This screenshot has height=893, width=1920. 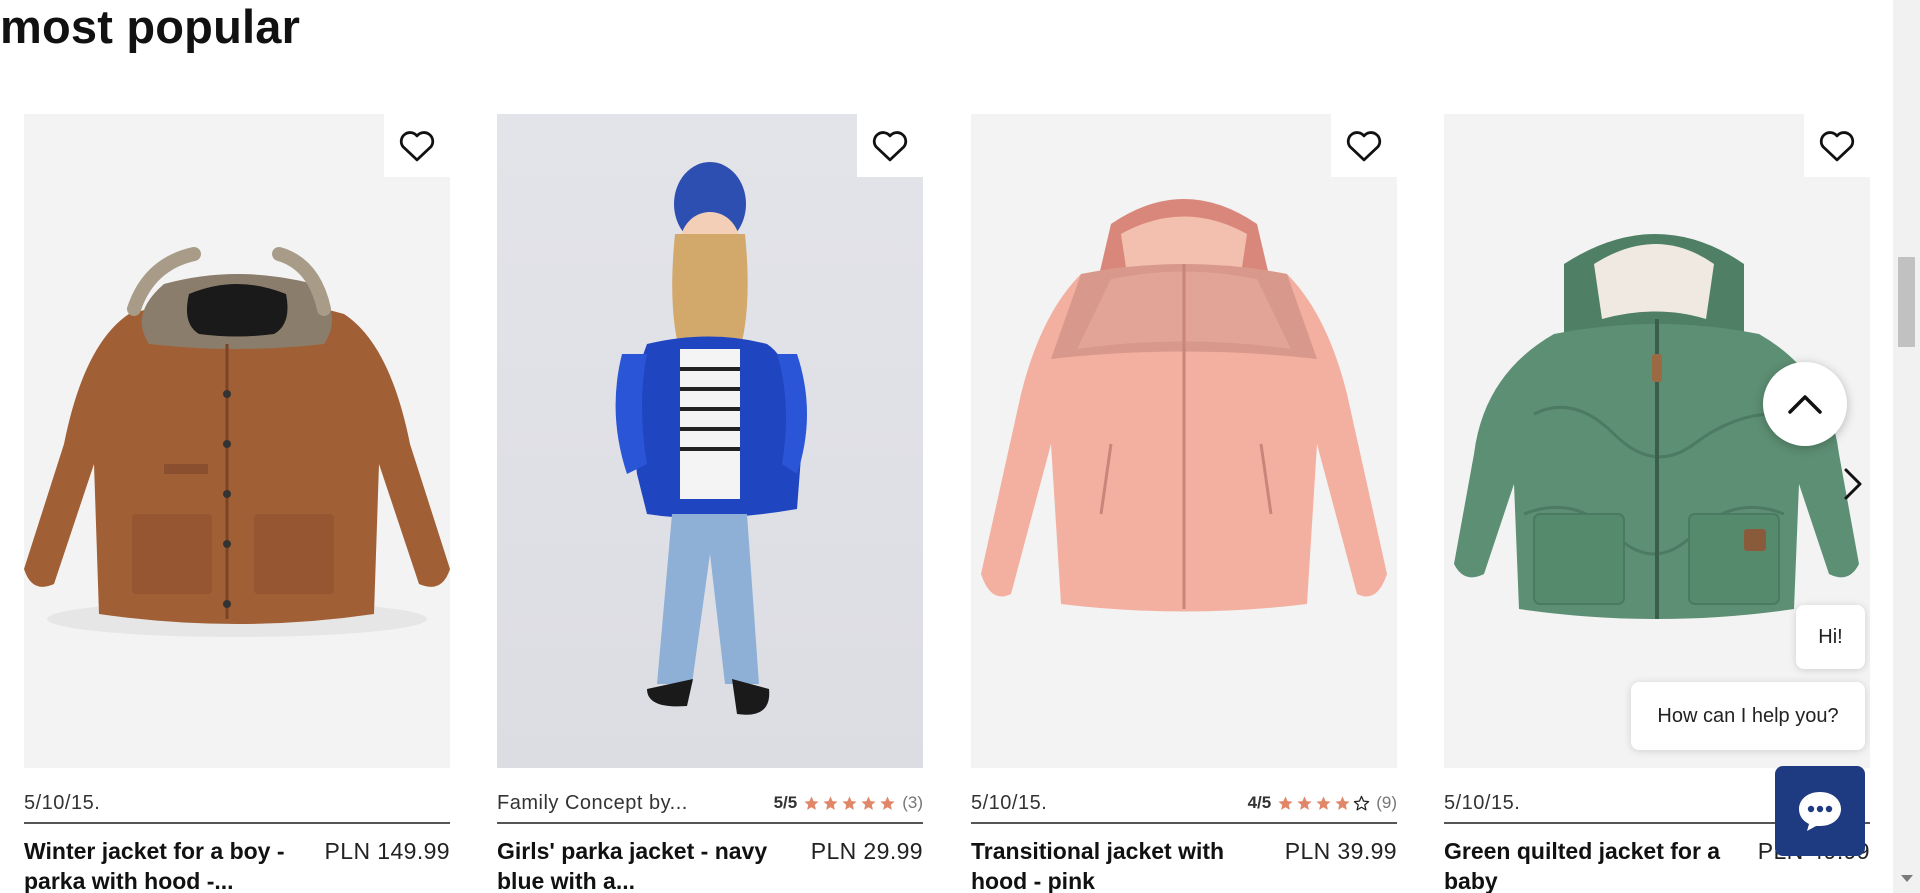 What do you see at coordinates (1184, 804) in the screenshot?
I see `product-meta: 5/10/15. 4/5 (9)` at bounding box center [1184, 804].